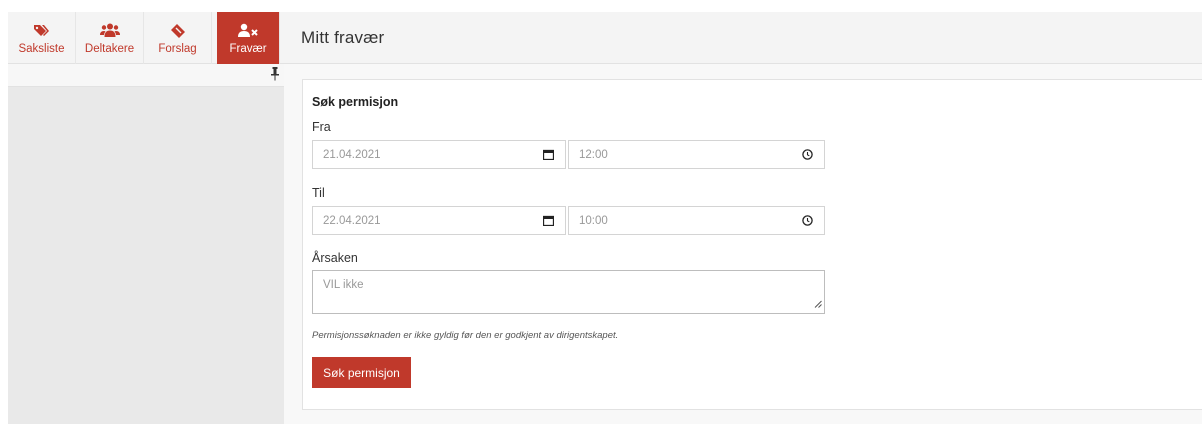 Image resolution: width=1202 pixels, height=424 pixels. I want to click on nav-item-label: Deltakere, so click(109, 48).